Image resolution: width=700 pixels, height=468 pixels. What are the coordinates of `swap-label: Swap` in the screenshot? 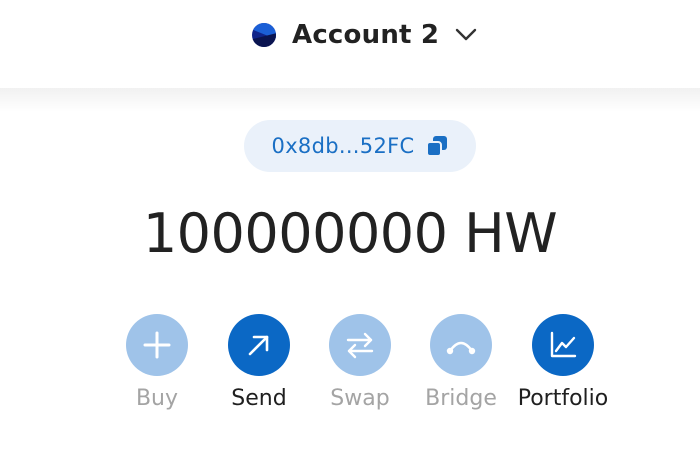 It's located at (360, 398).